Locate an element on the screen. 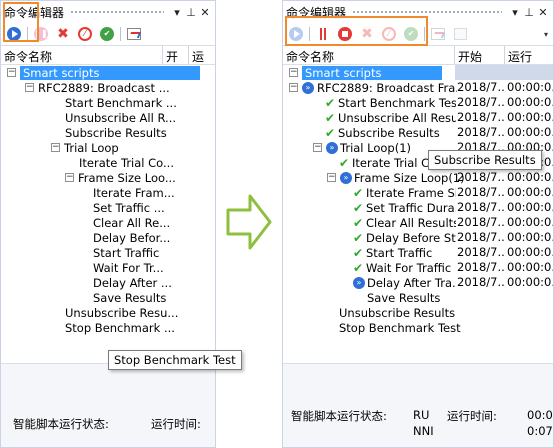 This screenshot has height=448, width=554. left-column-header: 命令名称 开 运 is located at coordinates (108, 55).